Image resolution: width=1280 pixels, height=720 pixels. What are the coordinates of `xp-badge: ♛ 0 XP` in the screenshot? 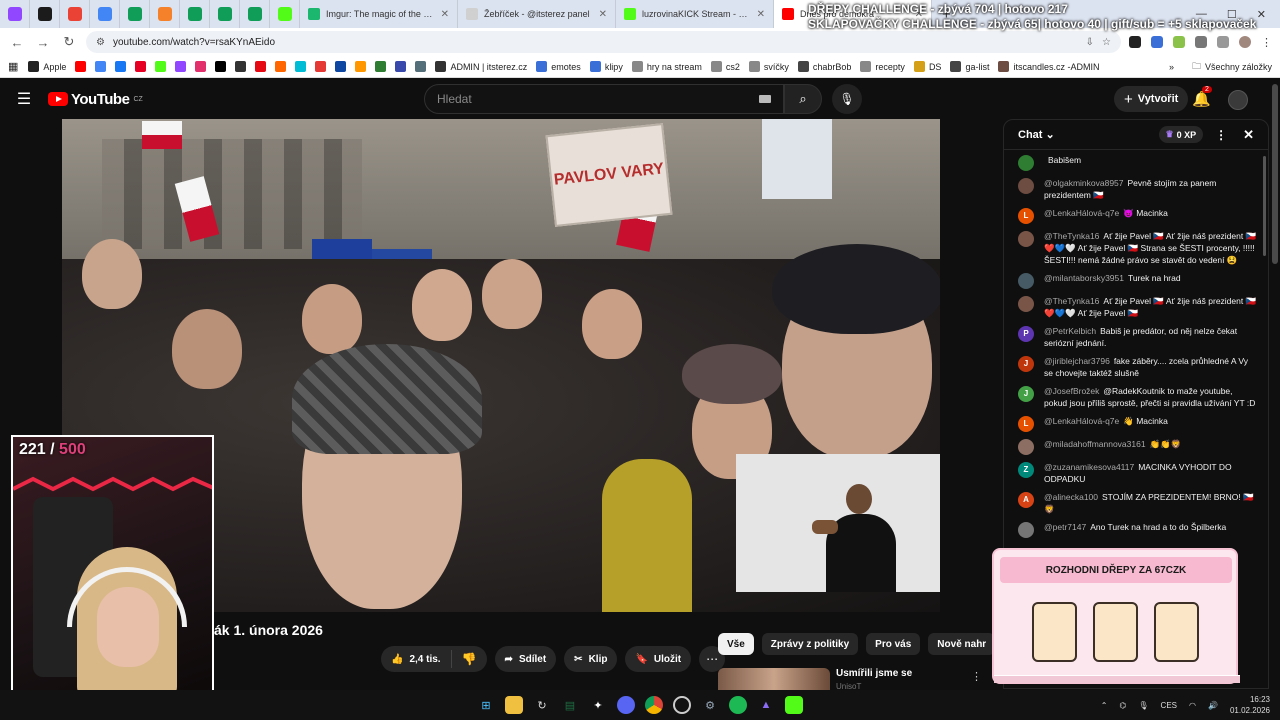 It's located at (1181, 134).